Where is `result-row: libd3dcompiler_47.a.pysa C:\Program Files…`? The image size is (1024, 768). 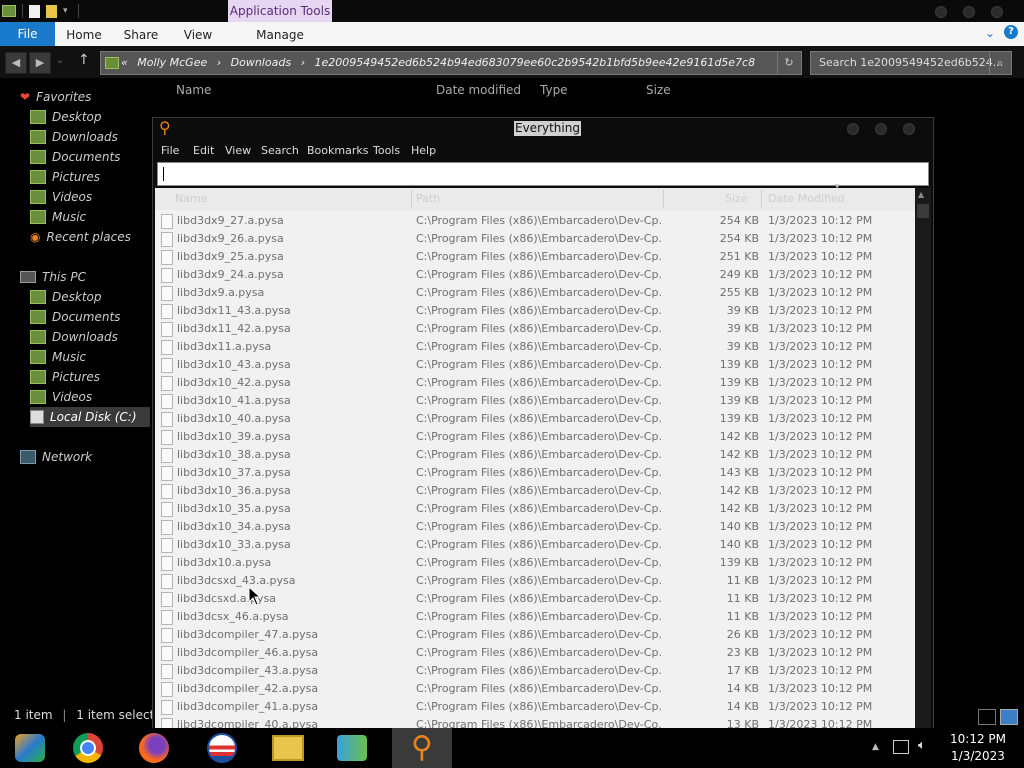 result-row: libd3dcompiler_47.a.pysa C:\Program Files… is located at coordinates (535, 635).